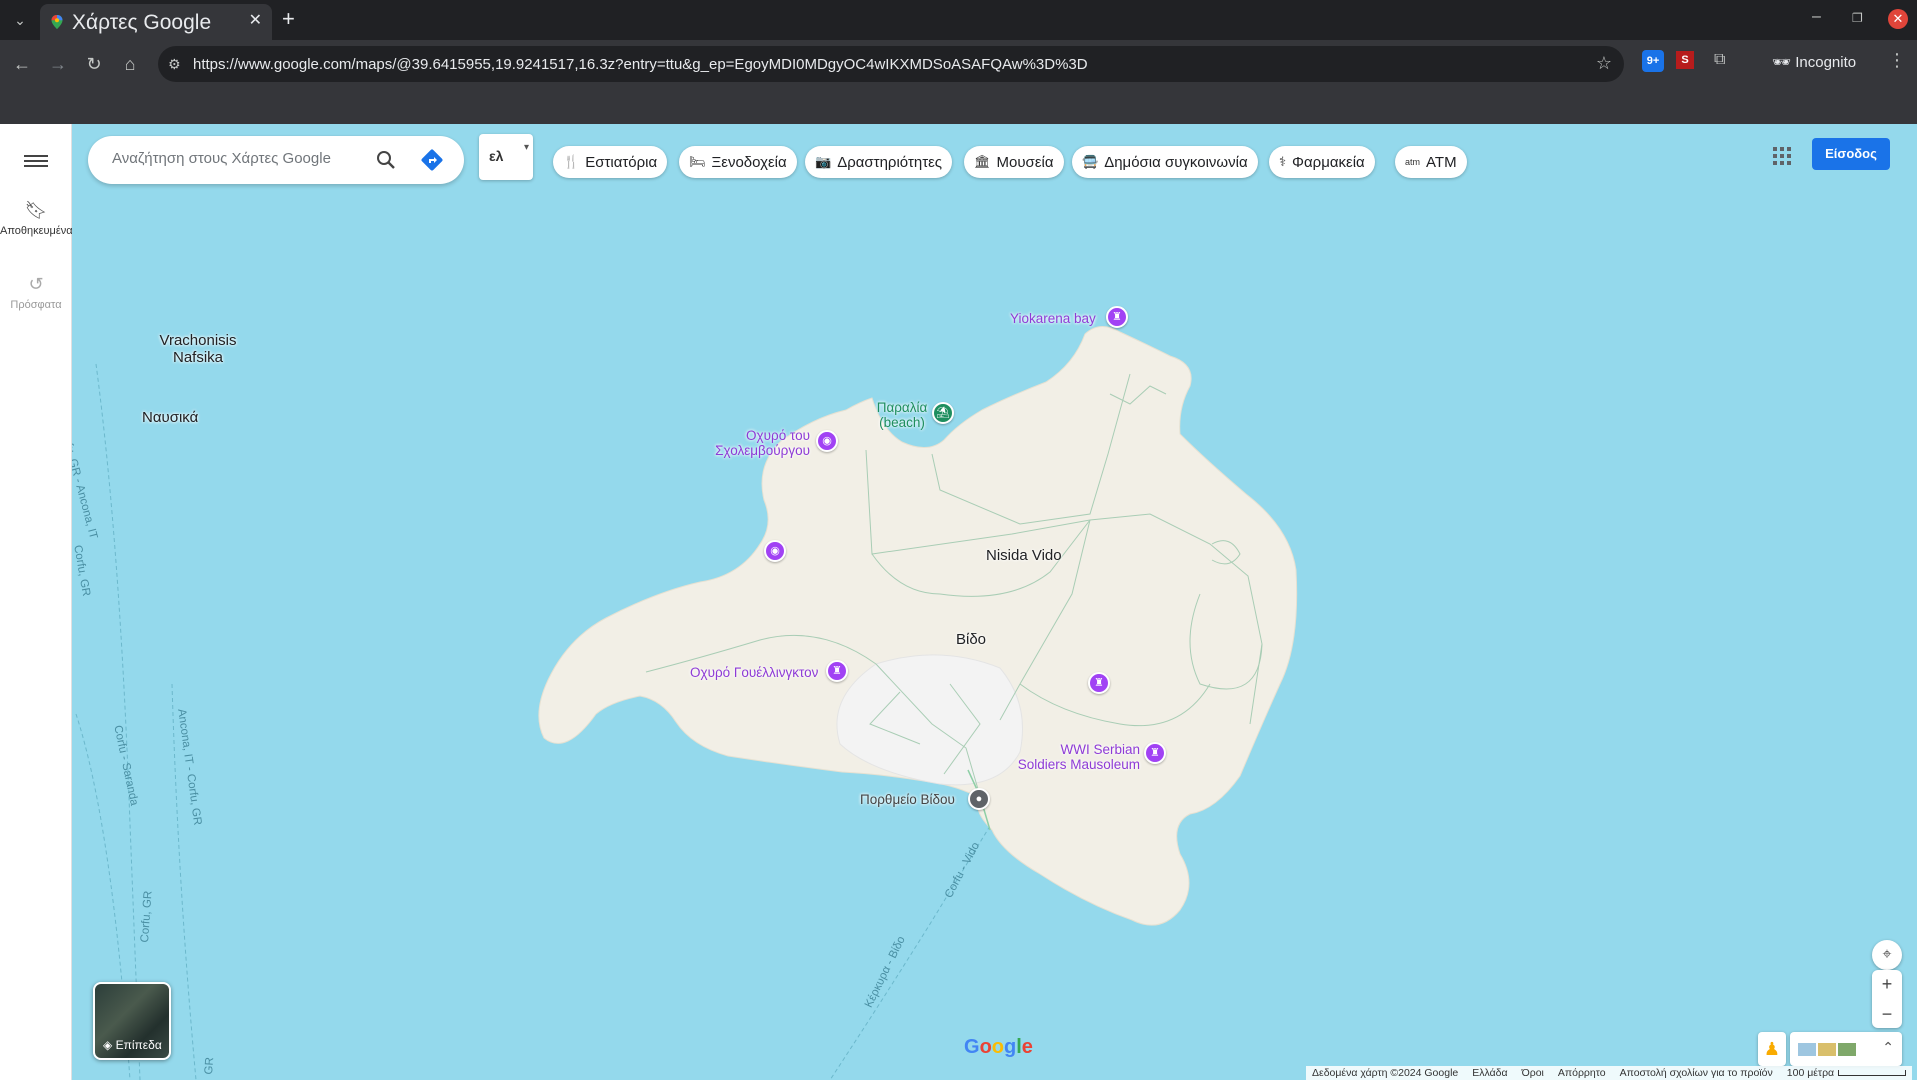 This screenshot has height=1080, width=1917. I want to click on poi-beach-pin-icon: ⛱, so click(943, 413).